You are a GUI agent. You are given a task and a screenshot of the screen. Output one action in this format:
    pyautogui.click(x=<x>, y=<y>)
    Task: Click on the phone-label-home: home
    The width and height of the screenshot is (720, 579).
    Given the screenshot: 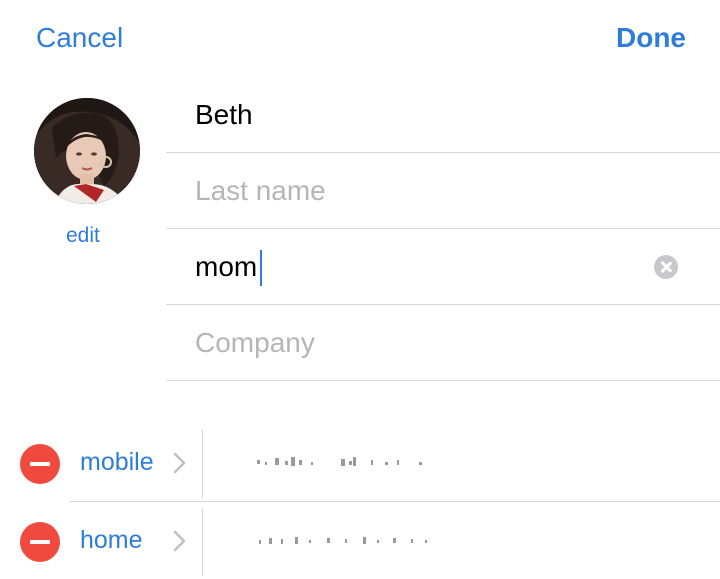 What is the action you would take?
    pyautogui.click(x=111, y=540)
    